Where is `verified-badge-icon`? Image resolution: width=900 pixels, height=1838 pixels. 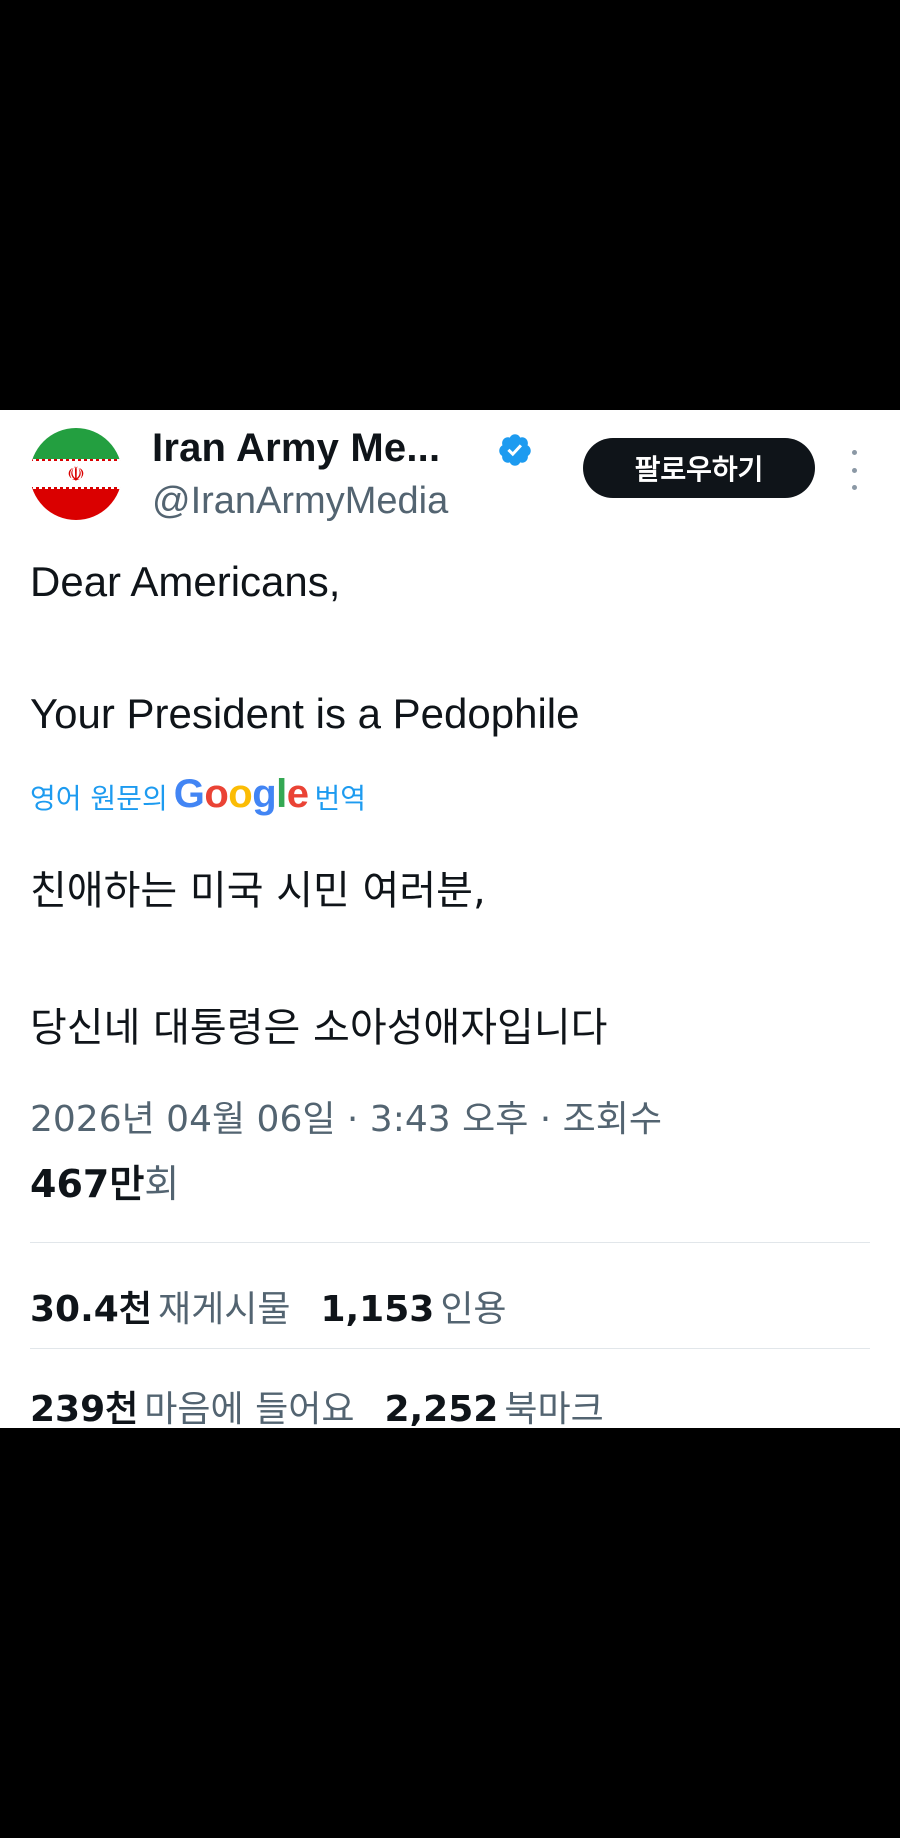
verified-badge-icon is located at coordinates (515, 450).